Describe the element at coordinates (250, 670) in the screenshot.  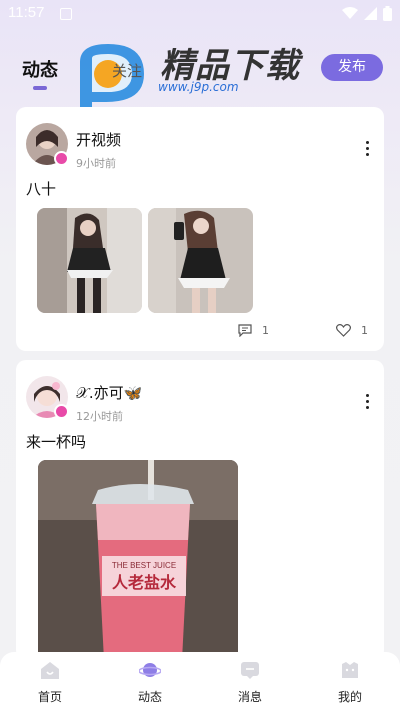
I see `message-icon` at that location.